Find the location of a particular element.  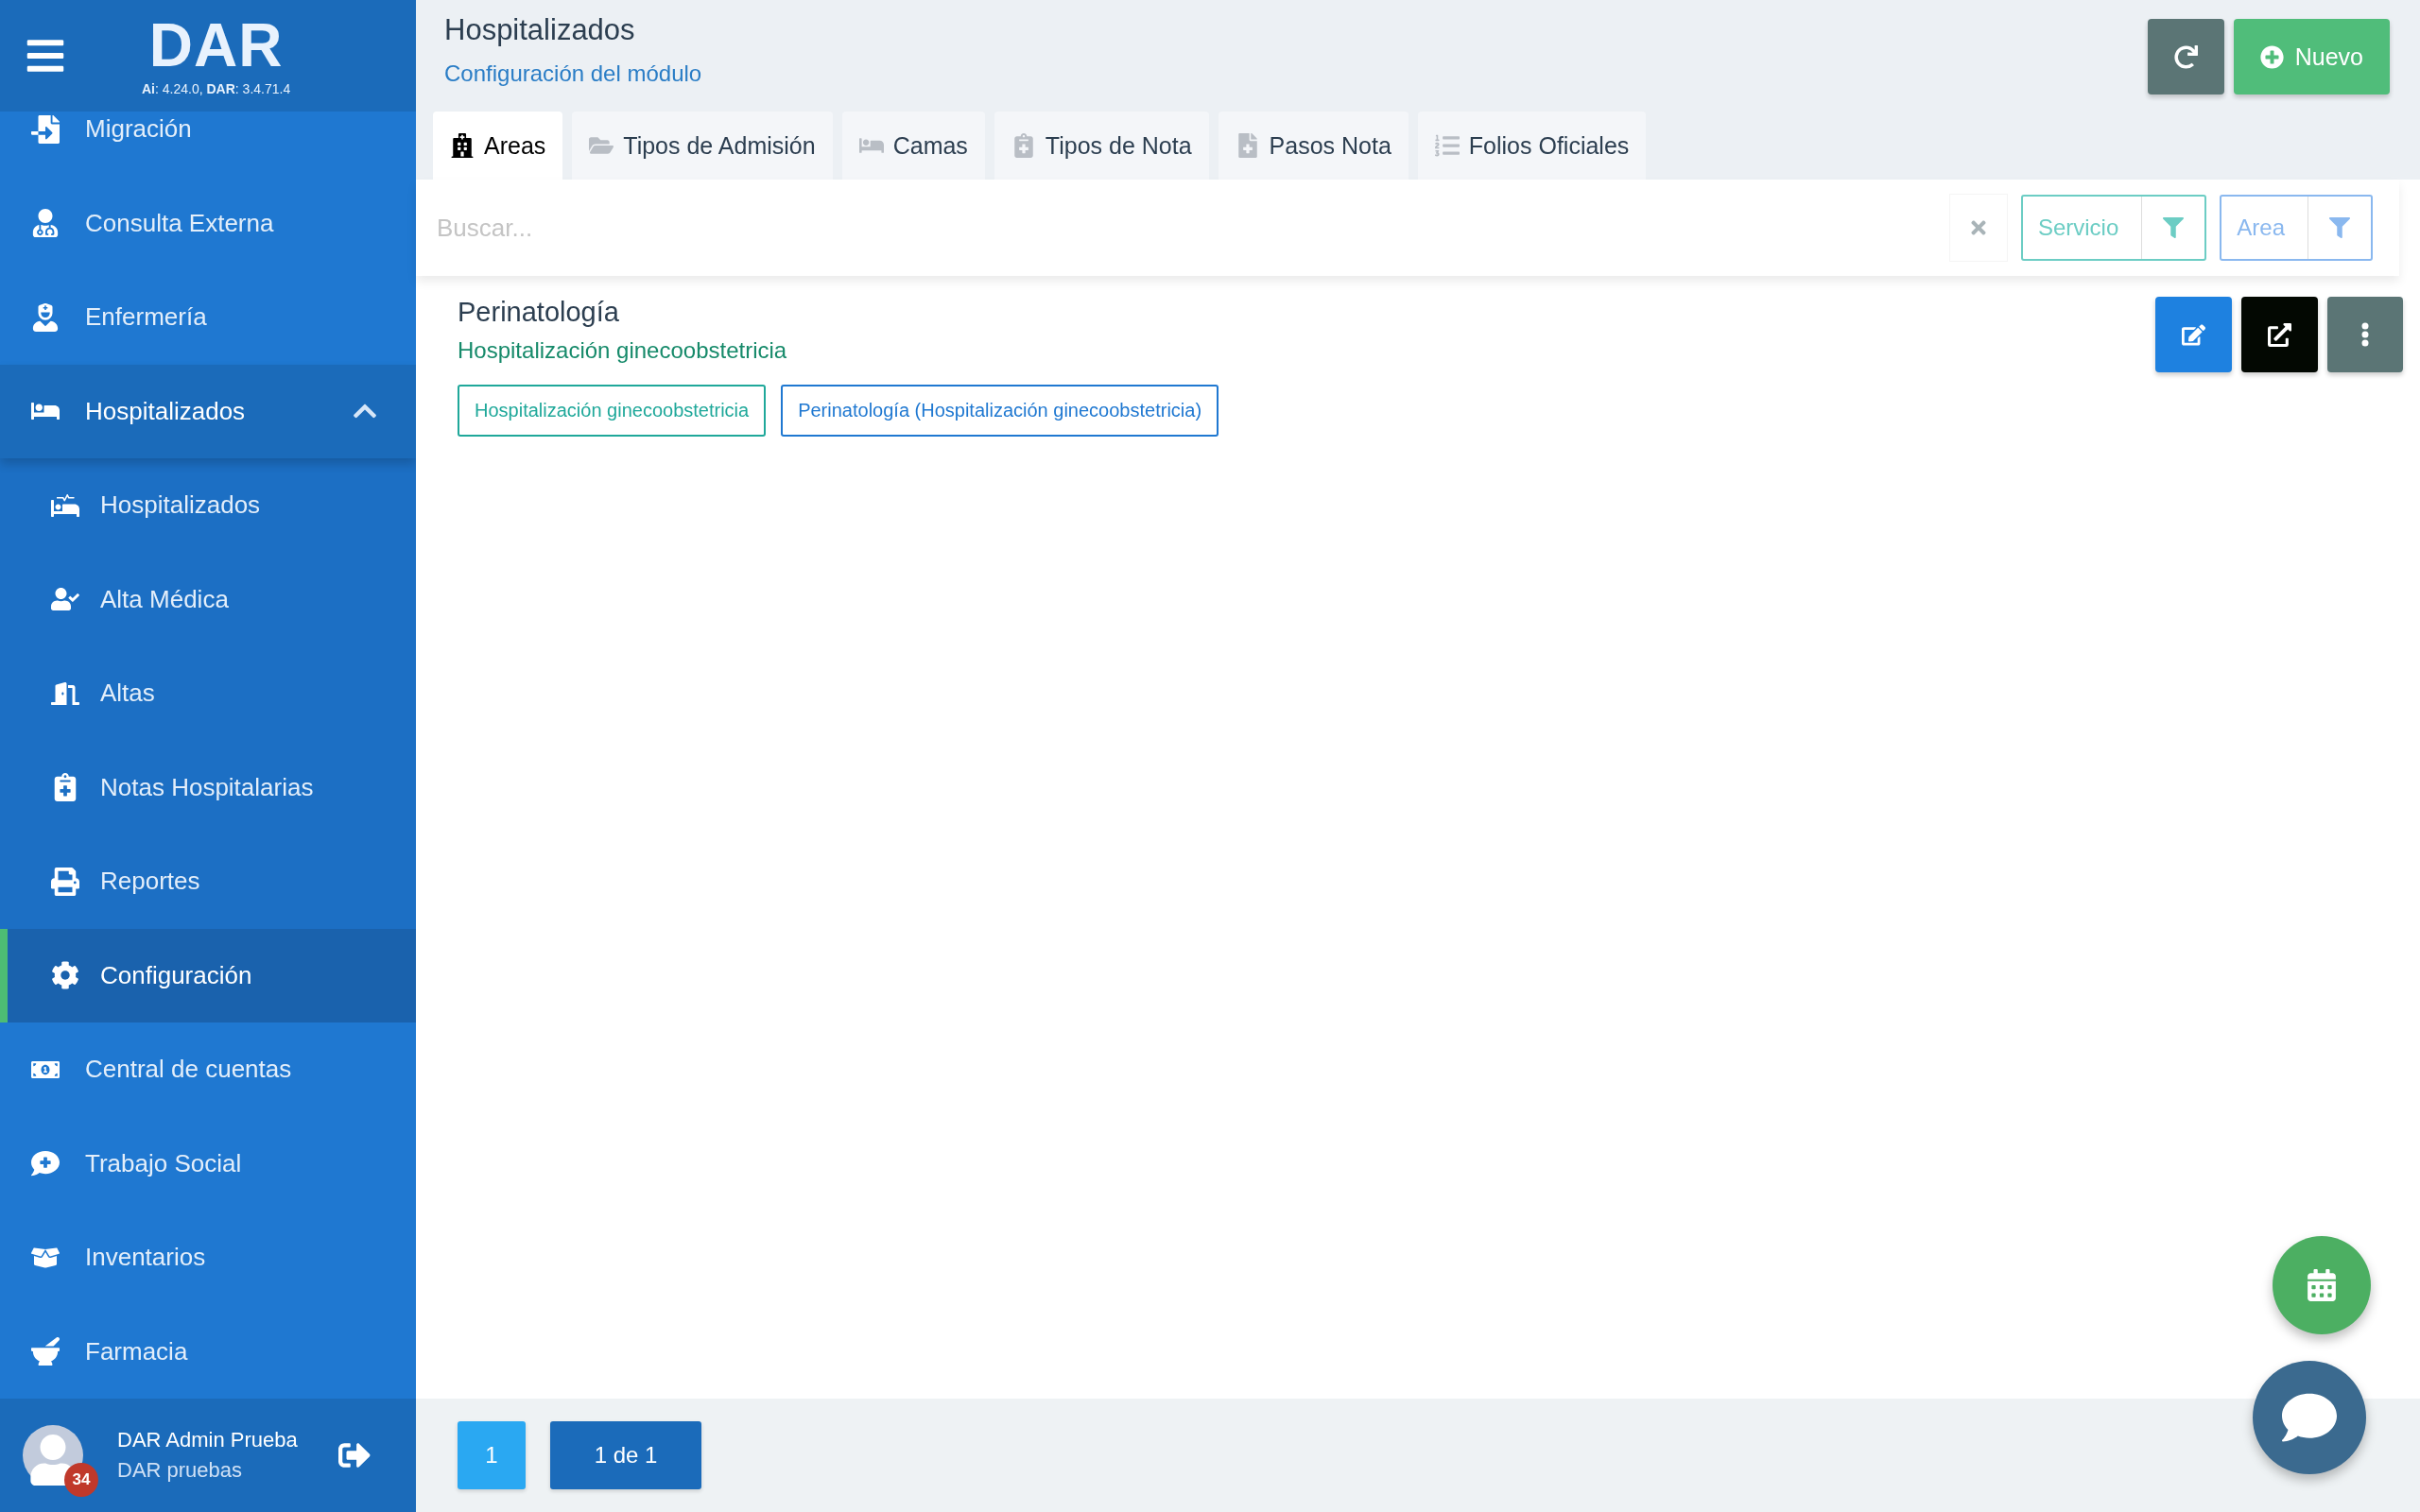

sidebar-item: Altas is located at coordinates (208, 693).